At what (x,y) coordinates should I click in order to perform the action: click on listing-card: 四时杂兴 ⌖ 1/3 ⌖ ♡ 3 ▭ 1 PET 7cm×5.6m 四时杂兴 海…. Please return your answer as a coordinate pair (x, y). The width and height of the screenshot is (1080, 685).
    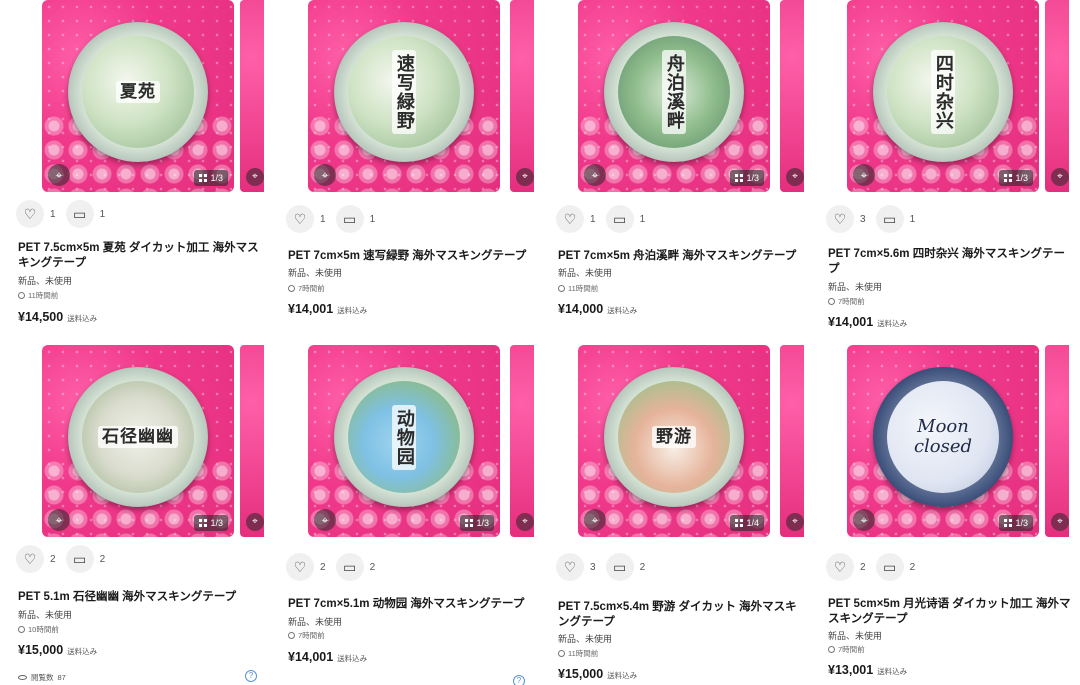
    Looking at the image, I should click on (950, 170).